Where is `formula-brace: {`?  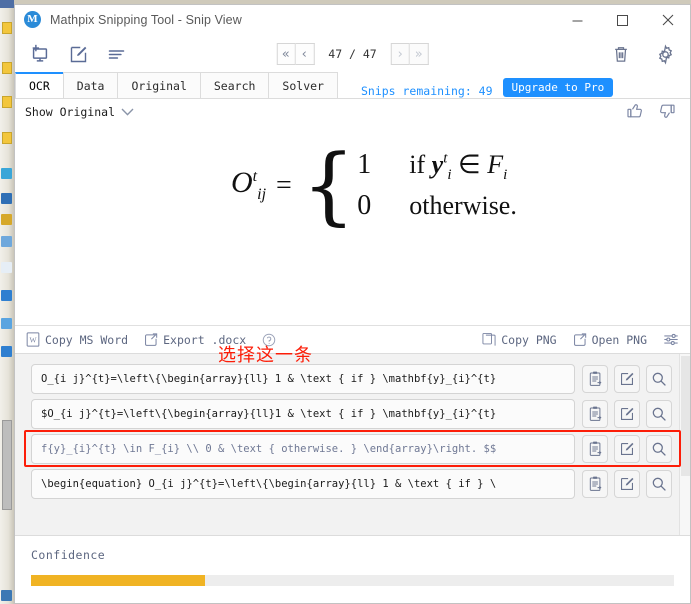
formula-brace: { is located at coordinates (328, 185).